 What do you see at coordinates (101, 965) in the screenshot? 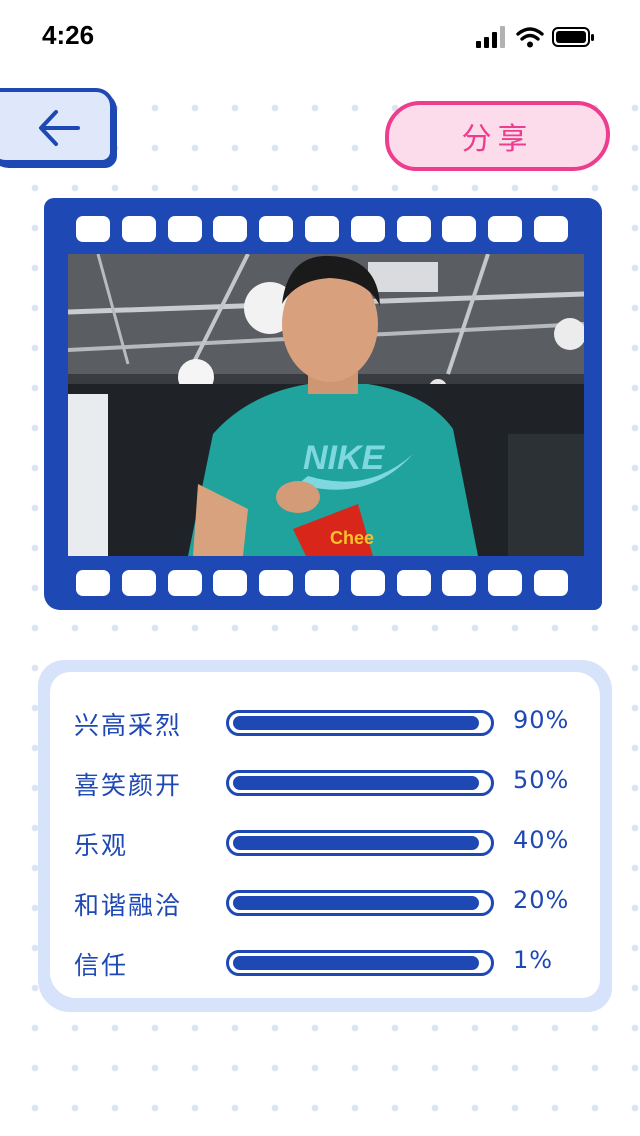
I see `emotion-label: 信任` at bounding box center [101, 965].